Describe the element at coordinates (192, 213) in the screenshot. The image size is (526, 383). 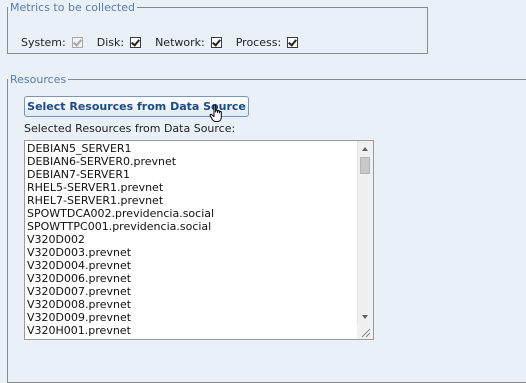
I see `list-item: SPOWTDCA002.previdencia.social` at that location.